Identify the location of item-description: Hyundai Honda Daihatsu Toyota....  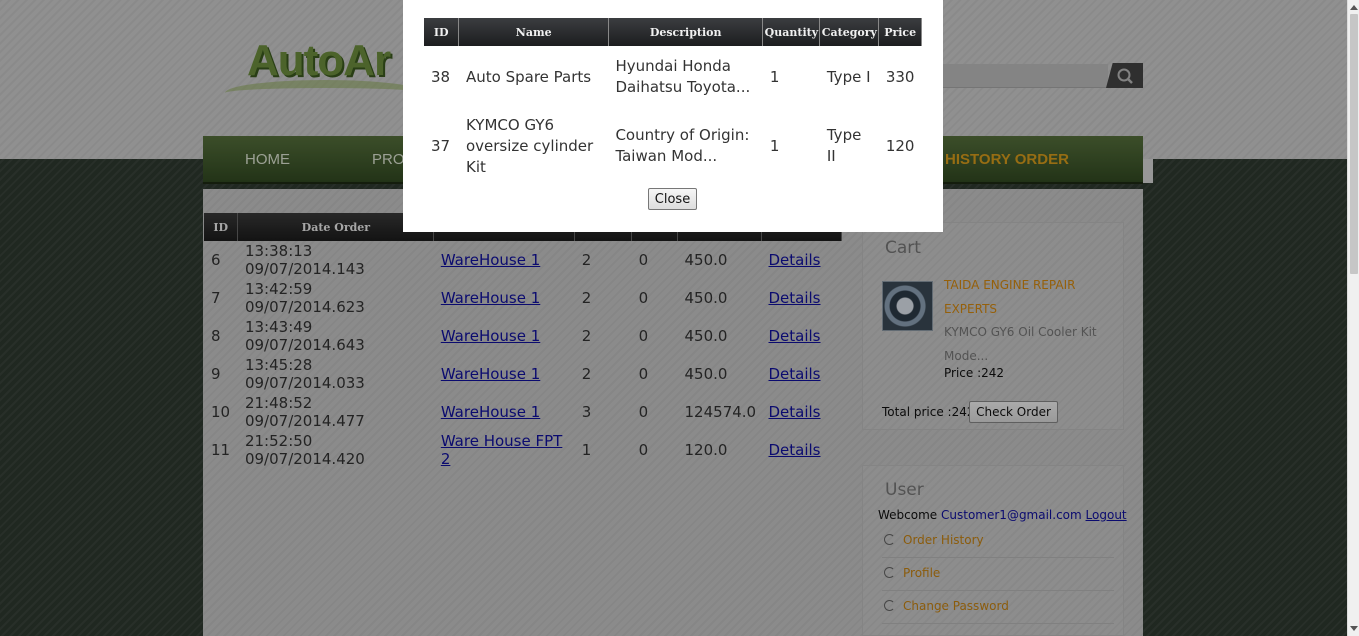
(683, 76).